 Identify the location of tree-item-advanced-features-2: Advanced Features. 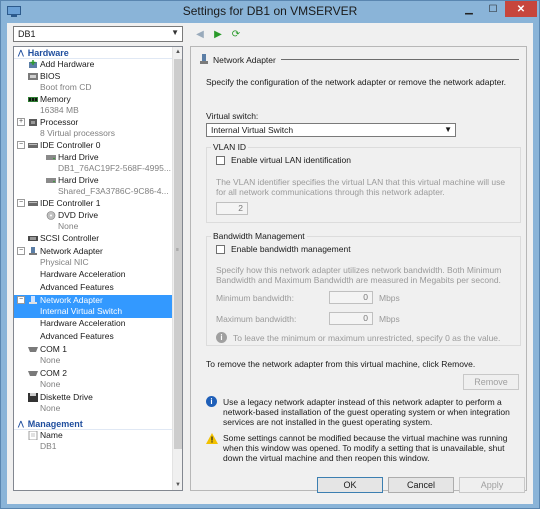
(93, 337).